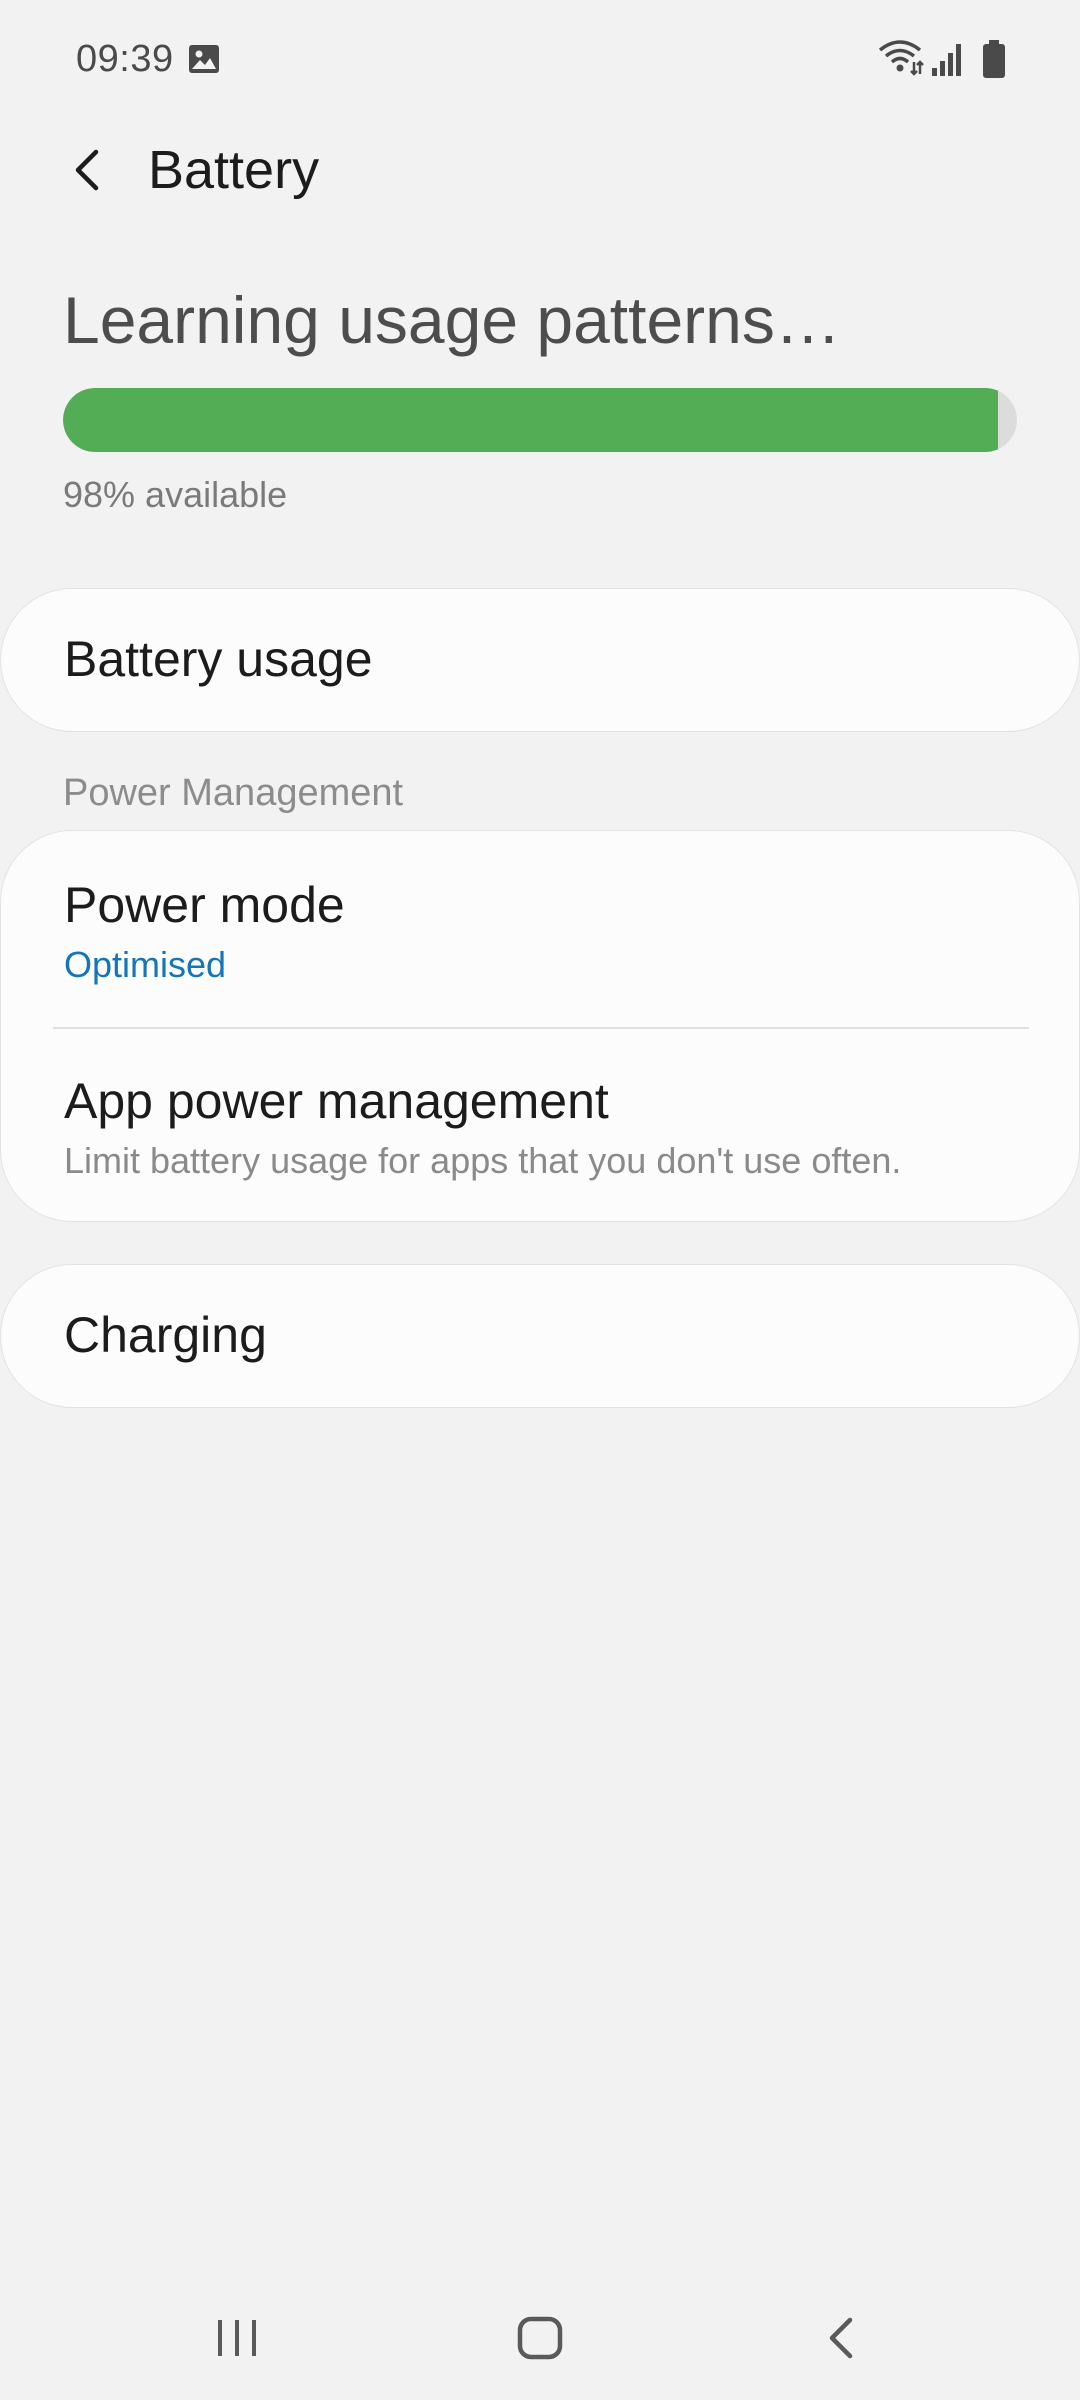 Image resolution: width=1080 pixels, height=2400 pixels. What do you see at coordinates (946, 60) in the screenshot?
I see `signal-icon` at bounding box center [946, 60].